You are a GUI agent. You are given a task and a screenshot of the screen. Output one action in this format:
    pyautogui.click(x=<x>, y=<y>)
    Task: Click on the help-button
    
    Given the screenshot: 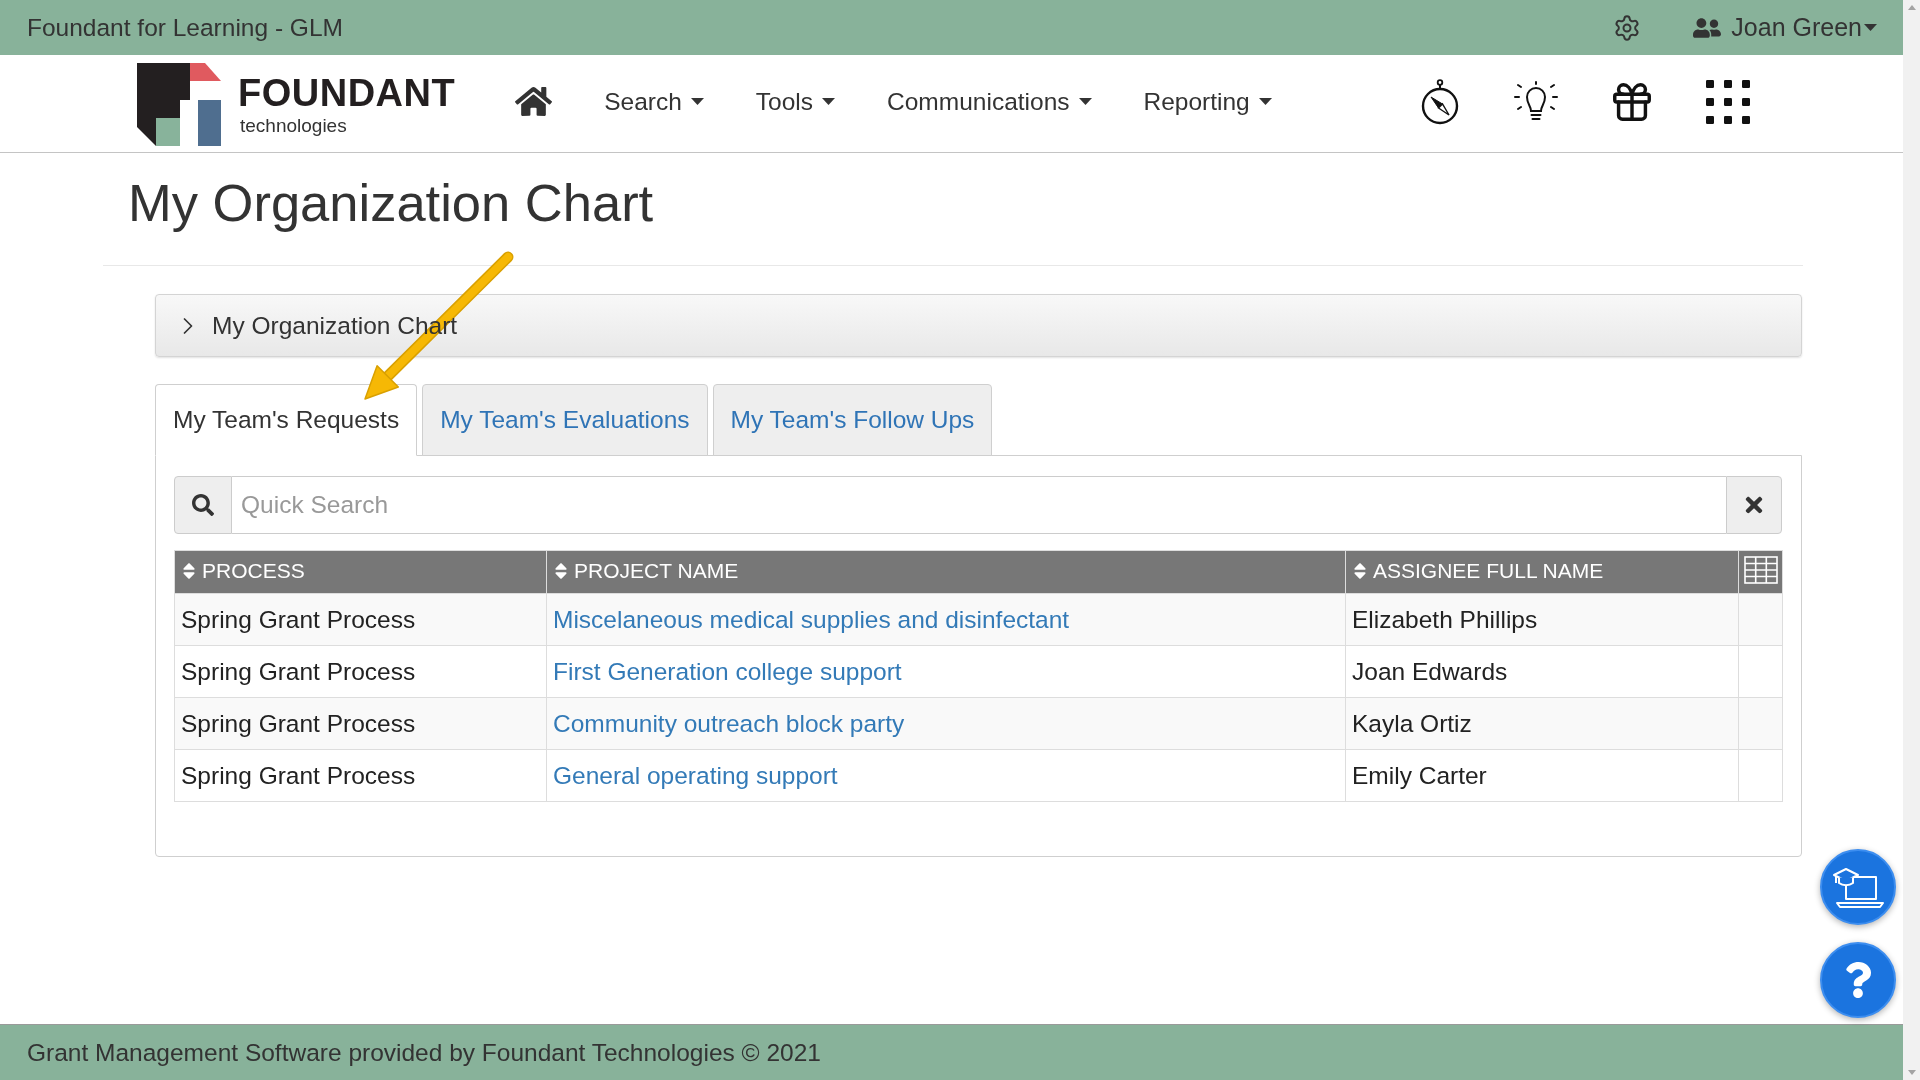 What is the action you would take?
    pyautogui.click(x=1858, y=980)
    